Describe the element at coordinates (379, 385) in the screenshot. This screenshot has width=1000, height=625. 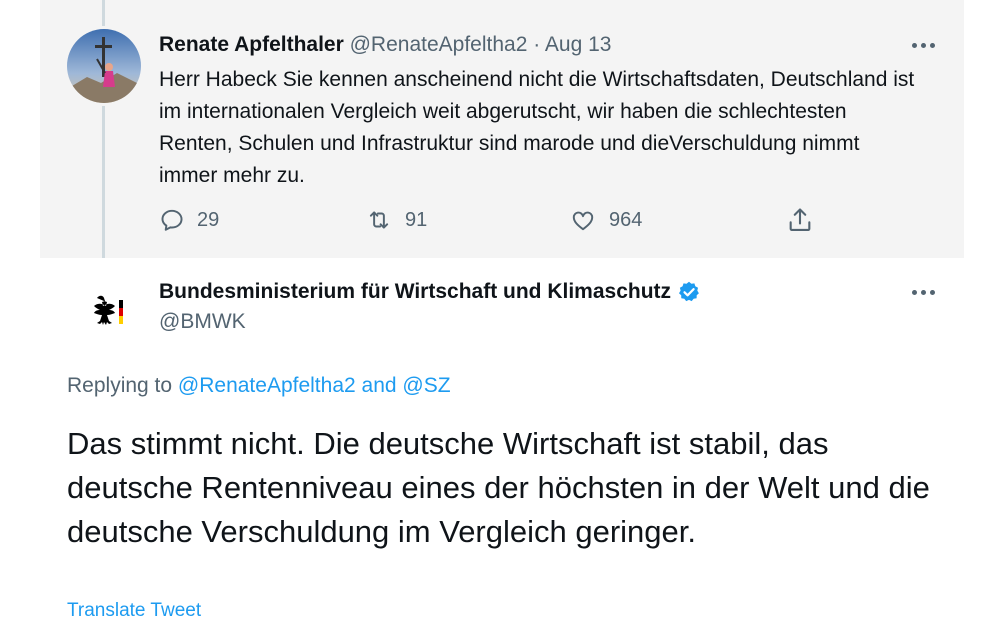
I see `replying-and: and` at that location.